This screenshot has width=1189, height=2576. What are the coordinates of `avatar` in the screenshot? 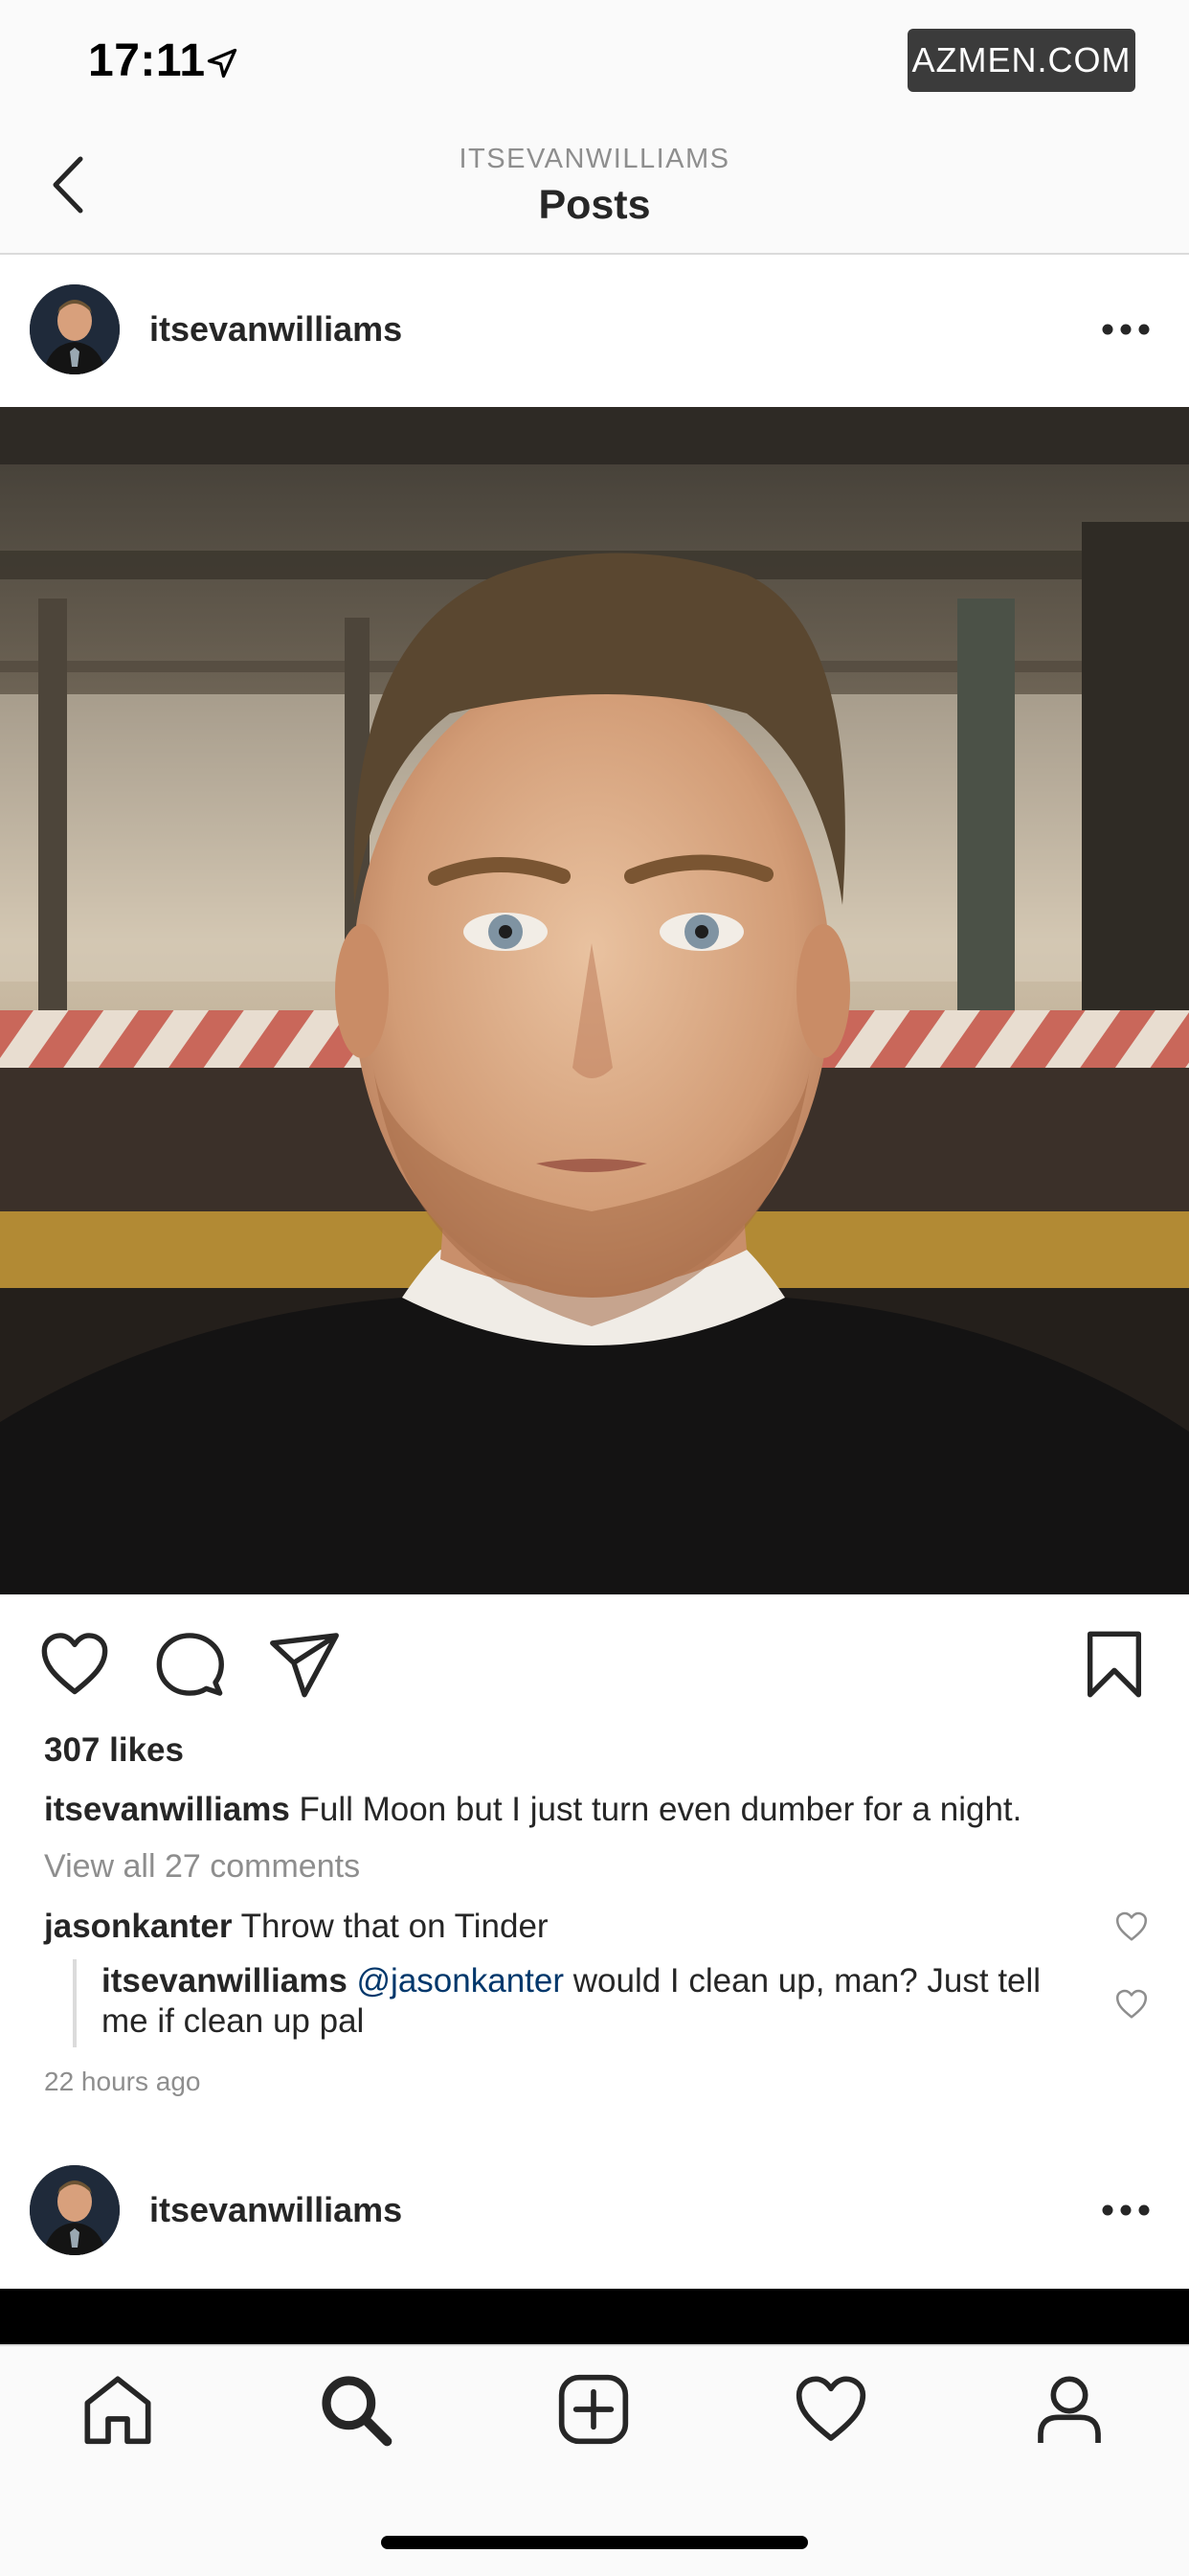 It's located at (75, 329).